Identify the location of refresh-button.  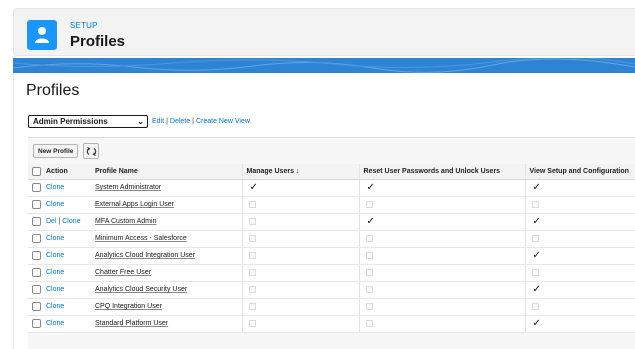
(91, 151).